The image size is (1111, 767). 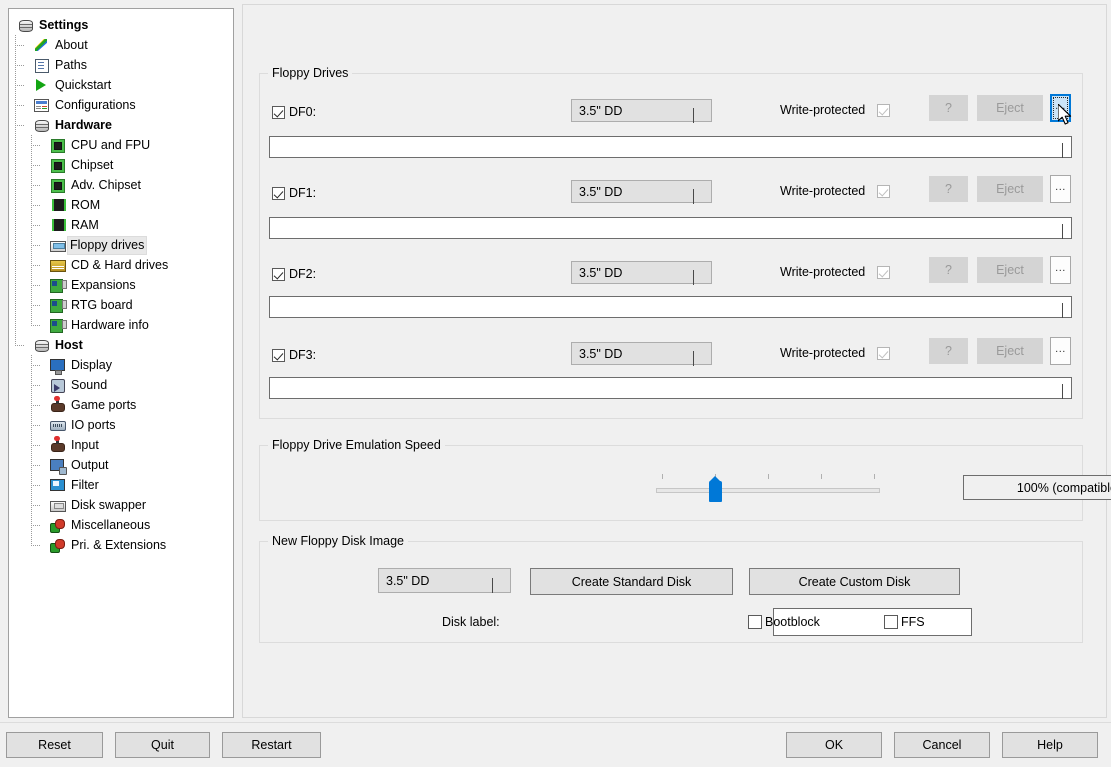 What do you see at coordinates (125, 545) in the screenshot?
I see `sidebar-item-pri-extensions: Pri. & Extensions` at bounding box center [125, 545].